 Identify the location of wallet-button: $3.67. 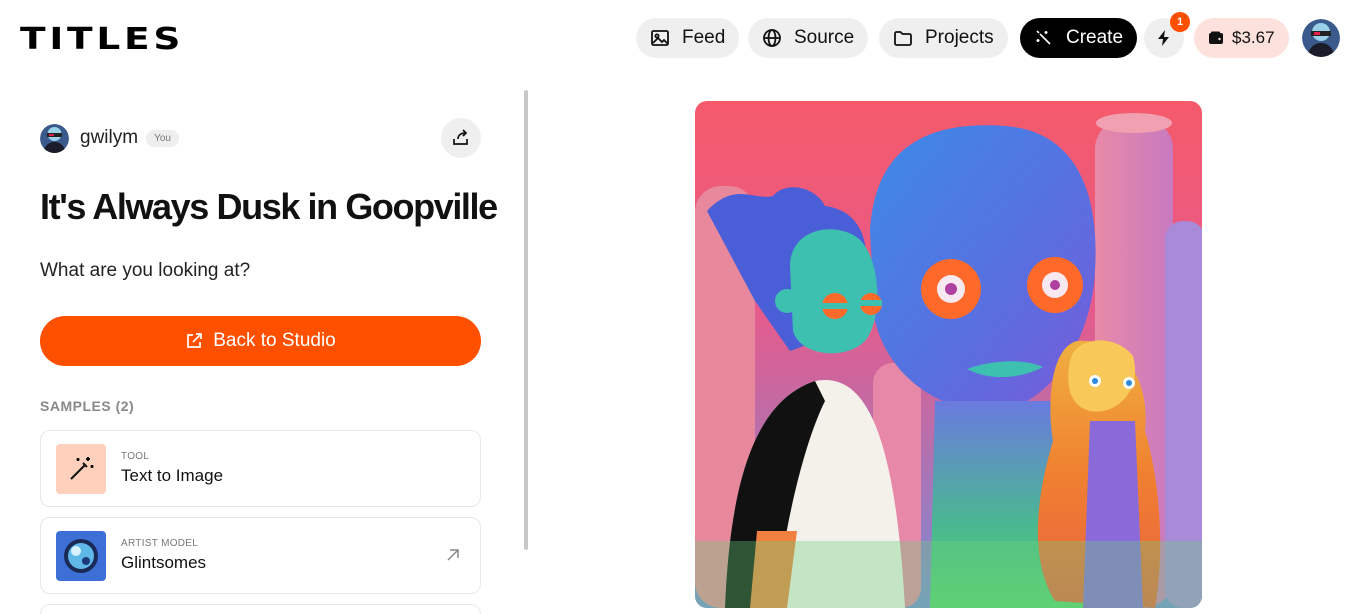
(1241, 38).